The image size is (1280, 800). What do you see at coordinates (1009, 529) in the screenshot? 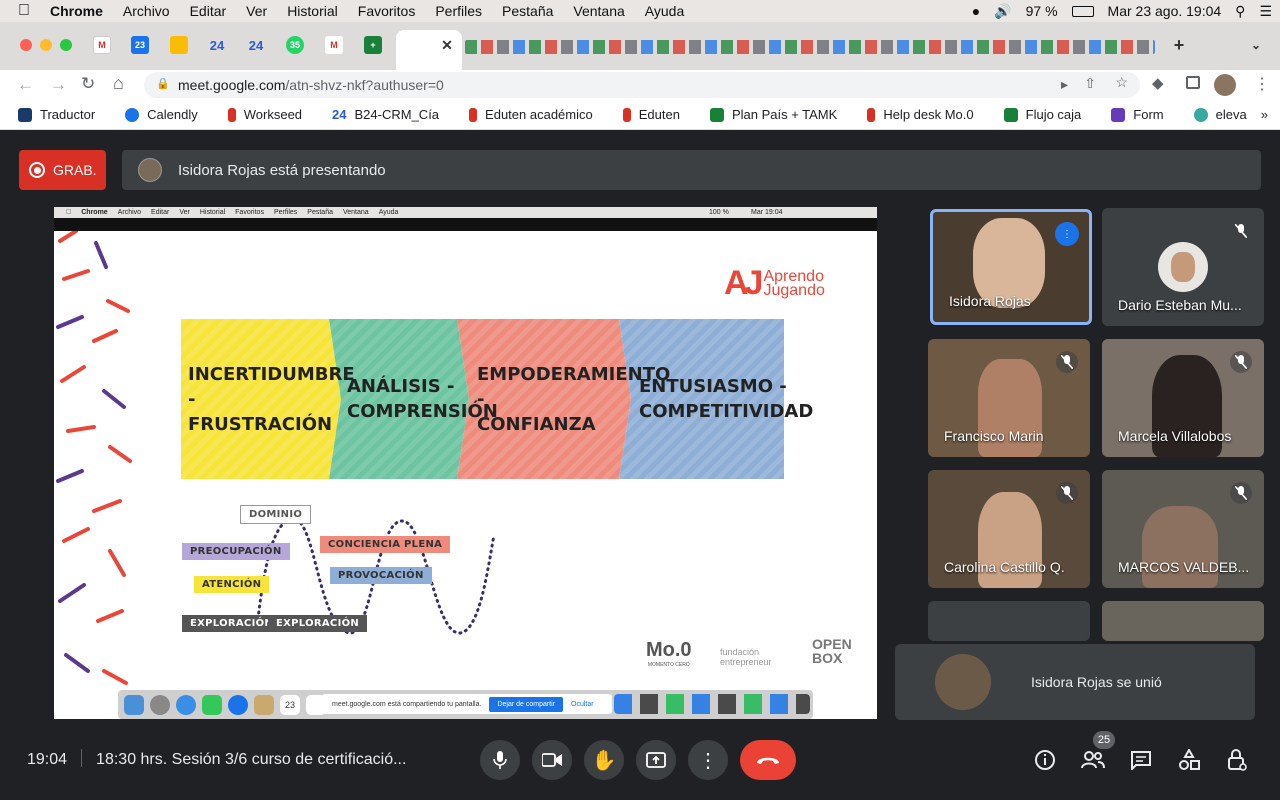
I see `participant-tile: Carolina Castillo Q.` at bounding box center [1009, 529].